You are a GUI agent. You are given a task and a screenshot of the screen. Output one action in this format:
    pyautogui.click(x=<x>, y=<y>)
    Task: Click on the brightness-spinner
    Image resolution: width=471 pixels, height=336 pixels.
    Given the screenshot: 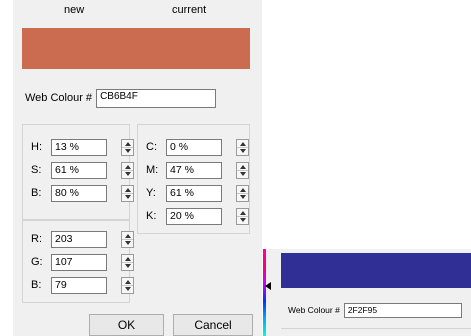 What is the action you would take?
    pyautogui.click(x=127, y=193)
    